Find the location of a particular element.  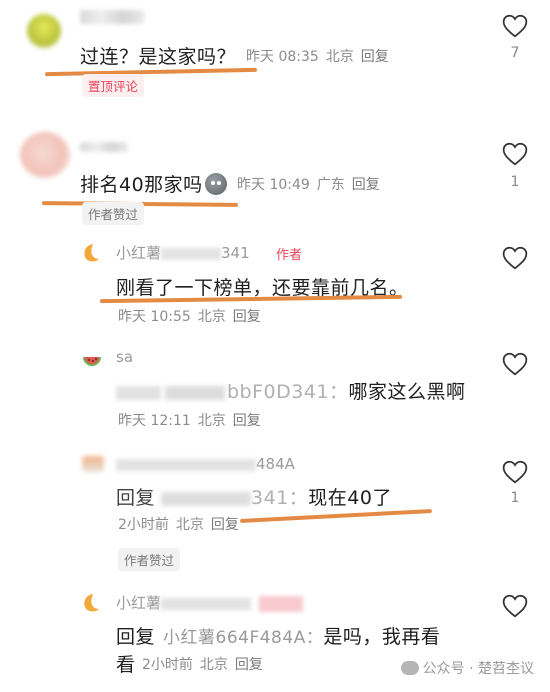

comment-time: 昨天 10:55 is located at coordinates (154, 317).